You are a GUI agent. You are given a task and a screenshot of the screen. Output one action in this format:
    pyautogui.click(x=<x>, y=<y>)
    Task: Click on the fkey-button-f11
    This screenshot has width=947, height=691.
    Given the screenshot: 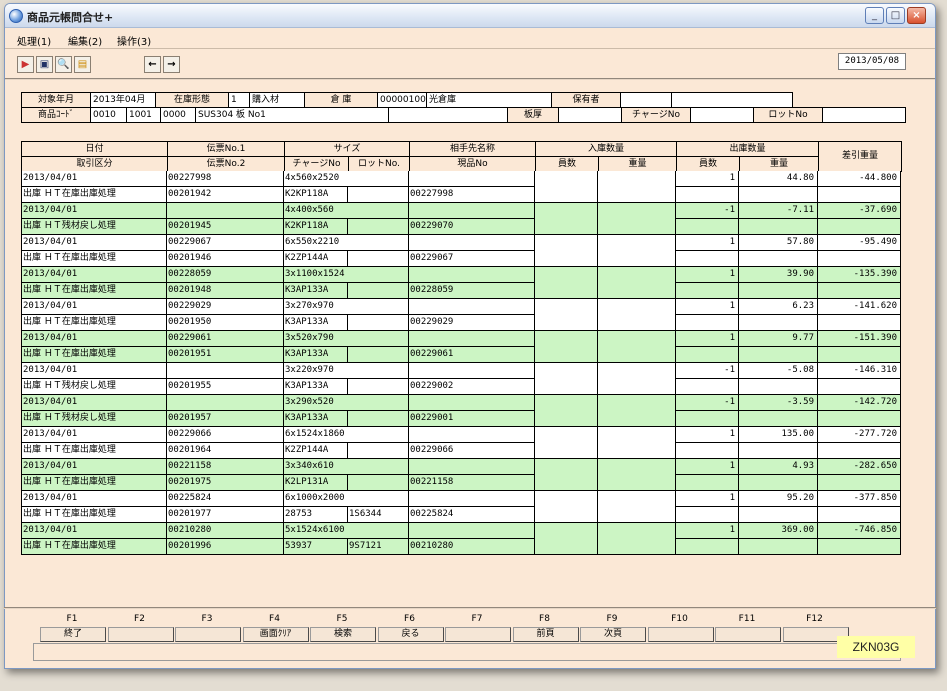 What is the action you would take?
    pyautogui.click(x=748, y=634)
    